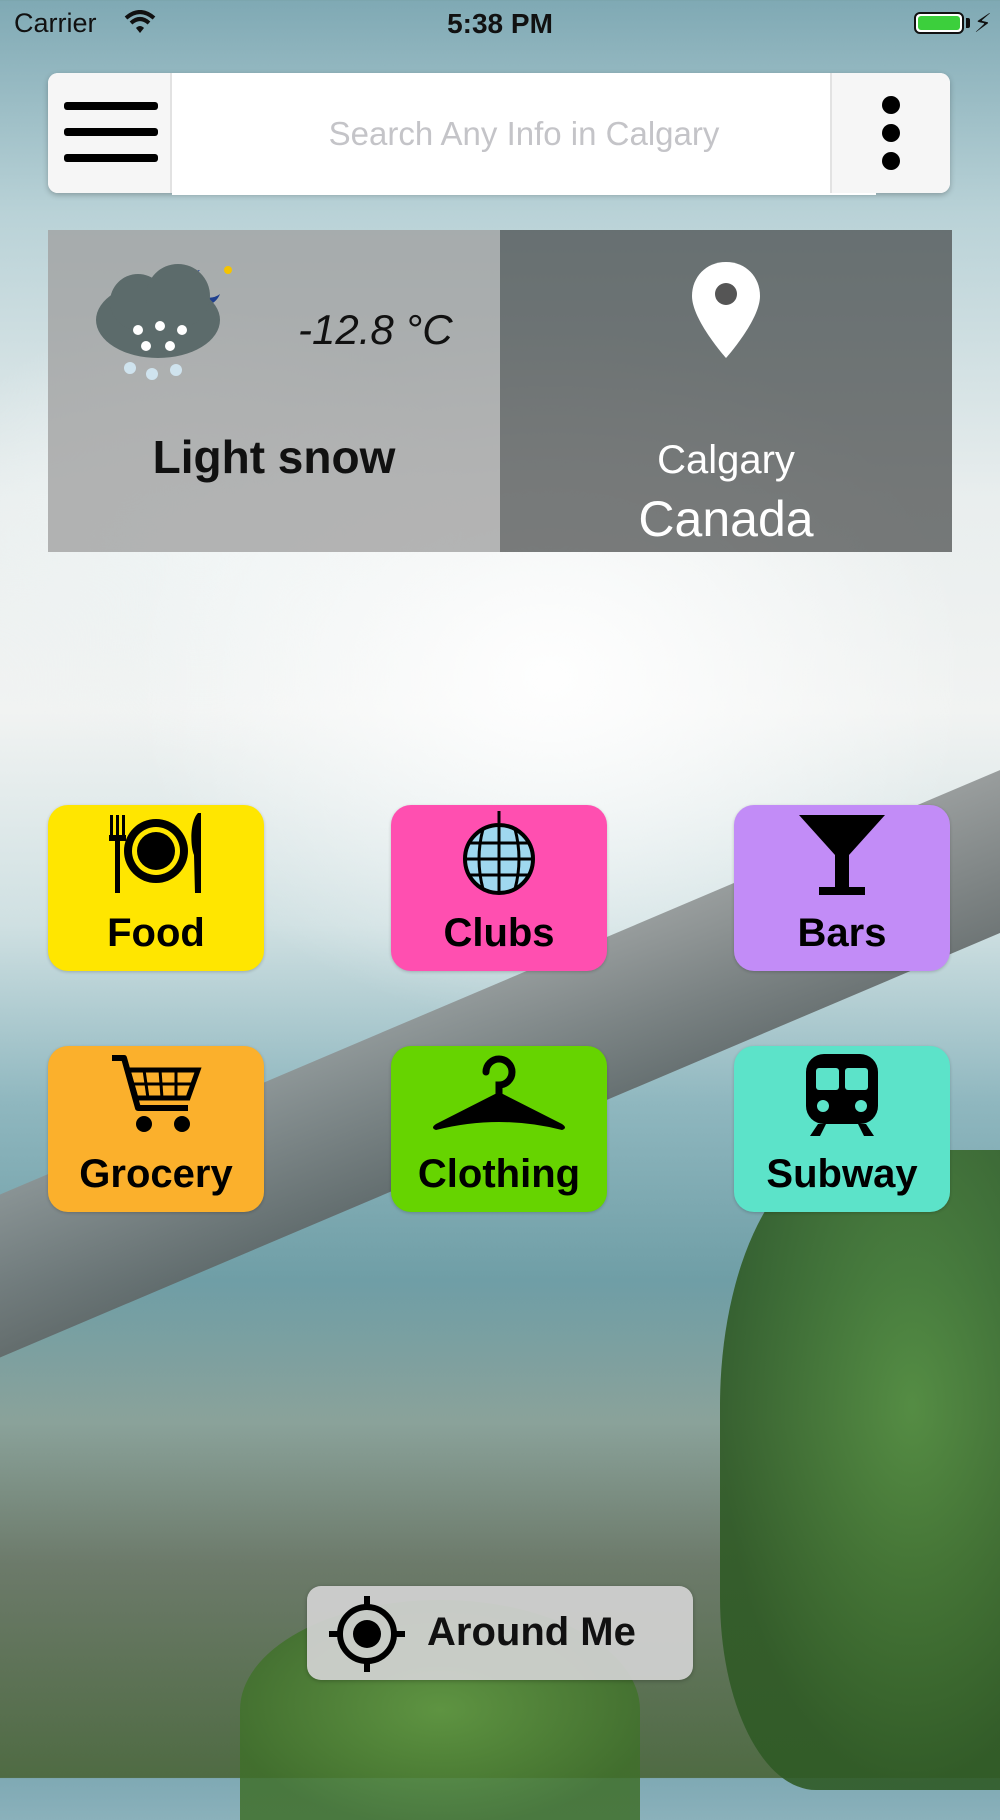  I want to click on around-me-button: Around Me, so click(500, 1633).